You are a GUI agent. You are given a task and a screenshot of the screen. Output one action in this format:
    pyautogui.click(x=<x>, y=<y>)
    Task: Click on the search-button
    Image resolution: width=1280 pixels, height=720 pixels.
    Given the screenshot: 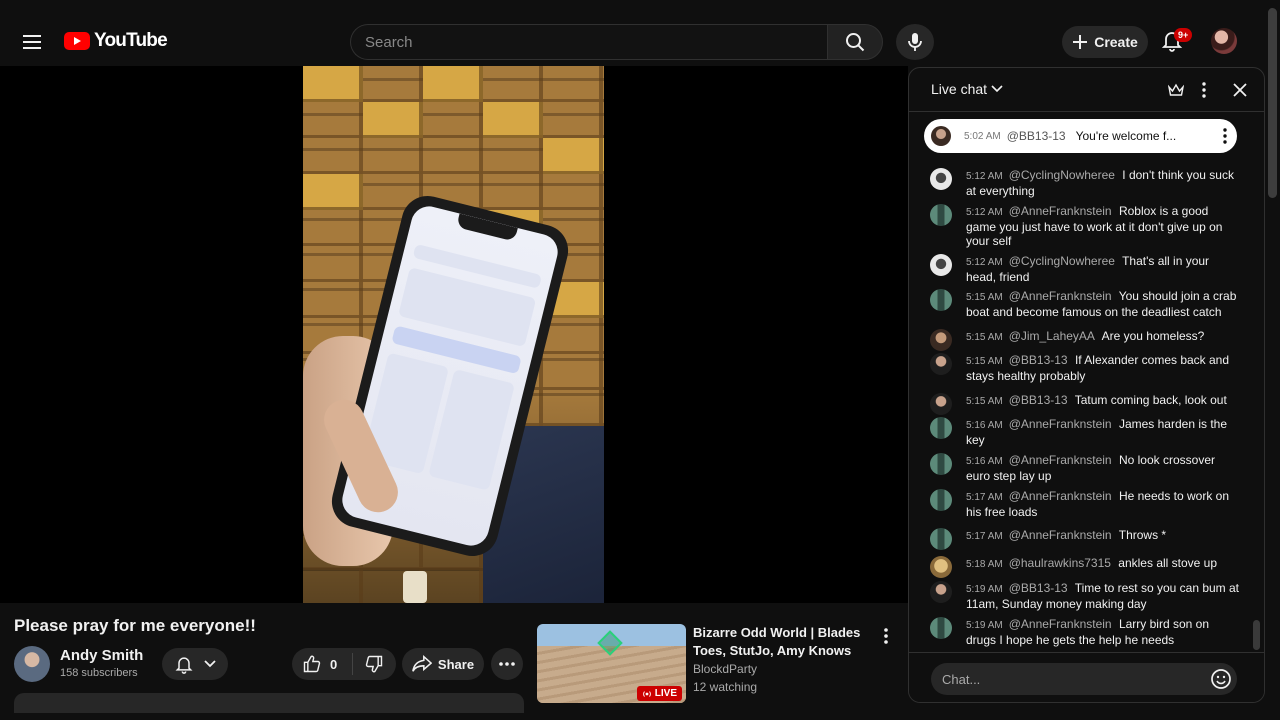 What is the action you would take?
    pyautogui.click(x=855, y=42)
    